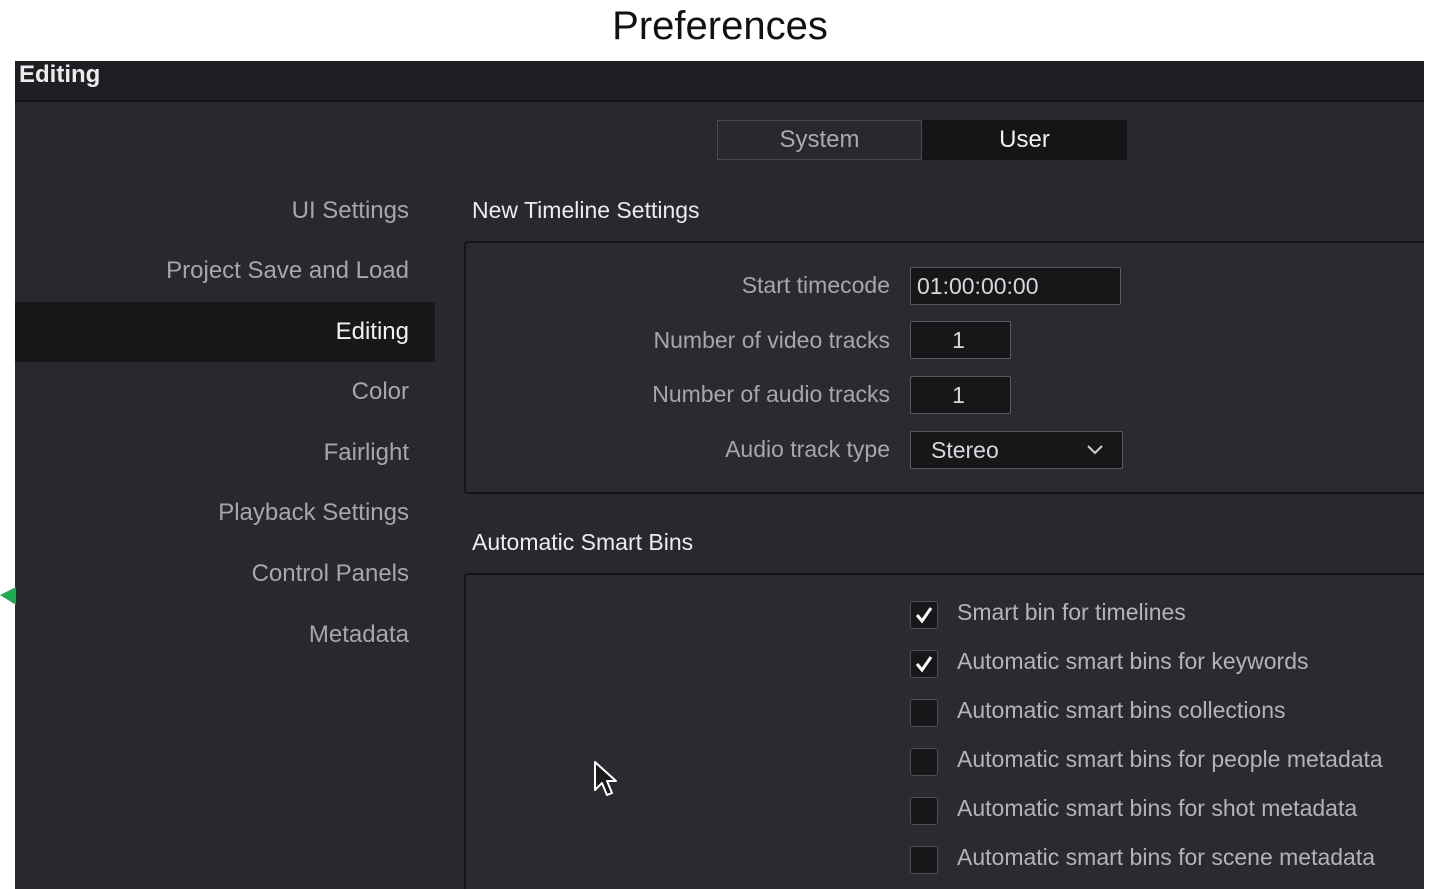  Describe the element at coordinates (720, 26) in the screenshot. I see `page-title: Preferences` at that location.